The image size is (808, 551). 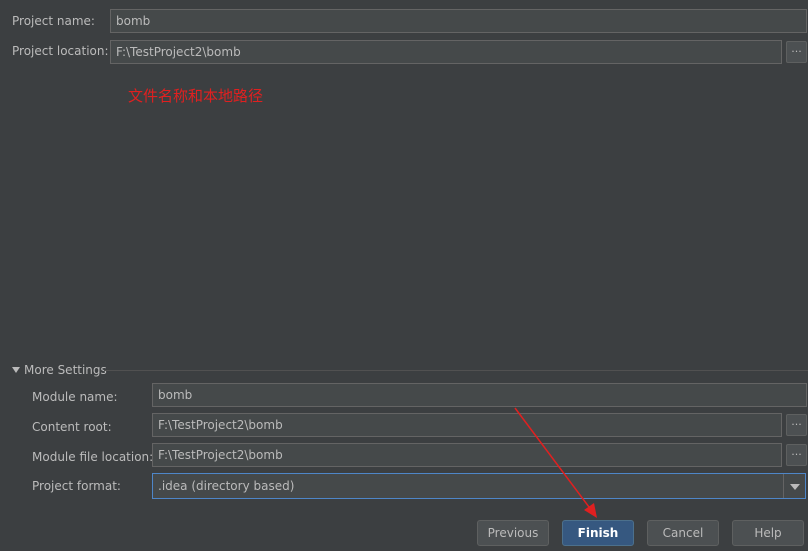 I want to click on annotation-arrow-icon, so click(x=555, y=462).